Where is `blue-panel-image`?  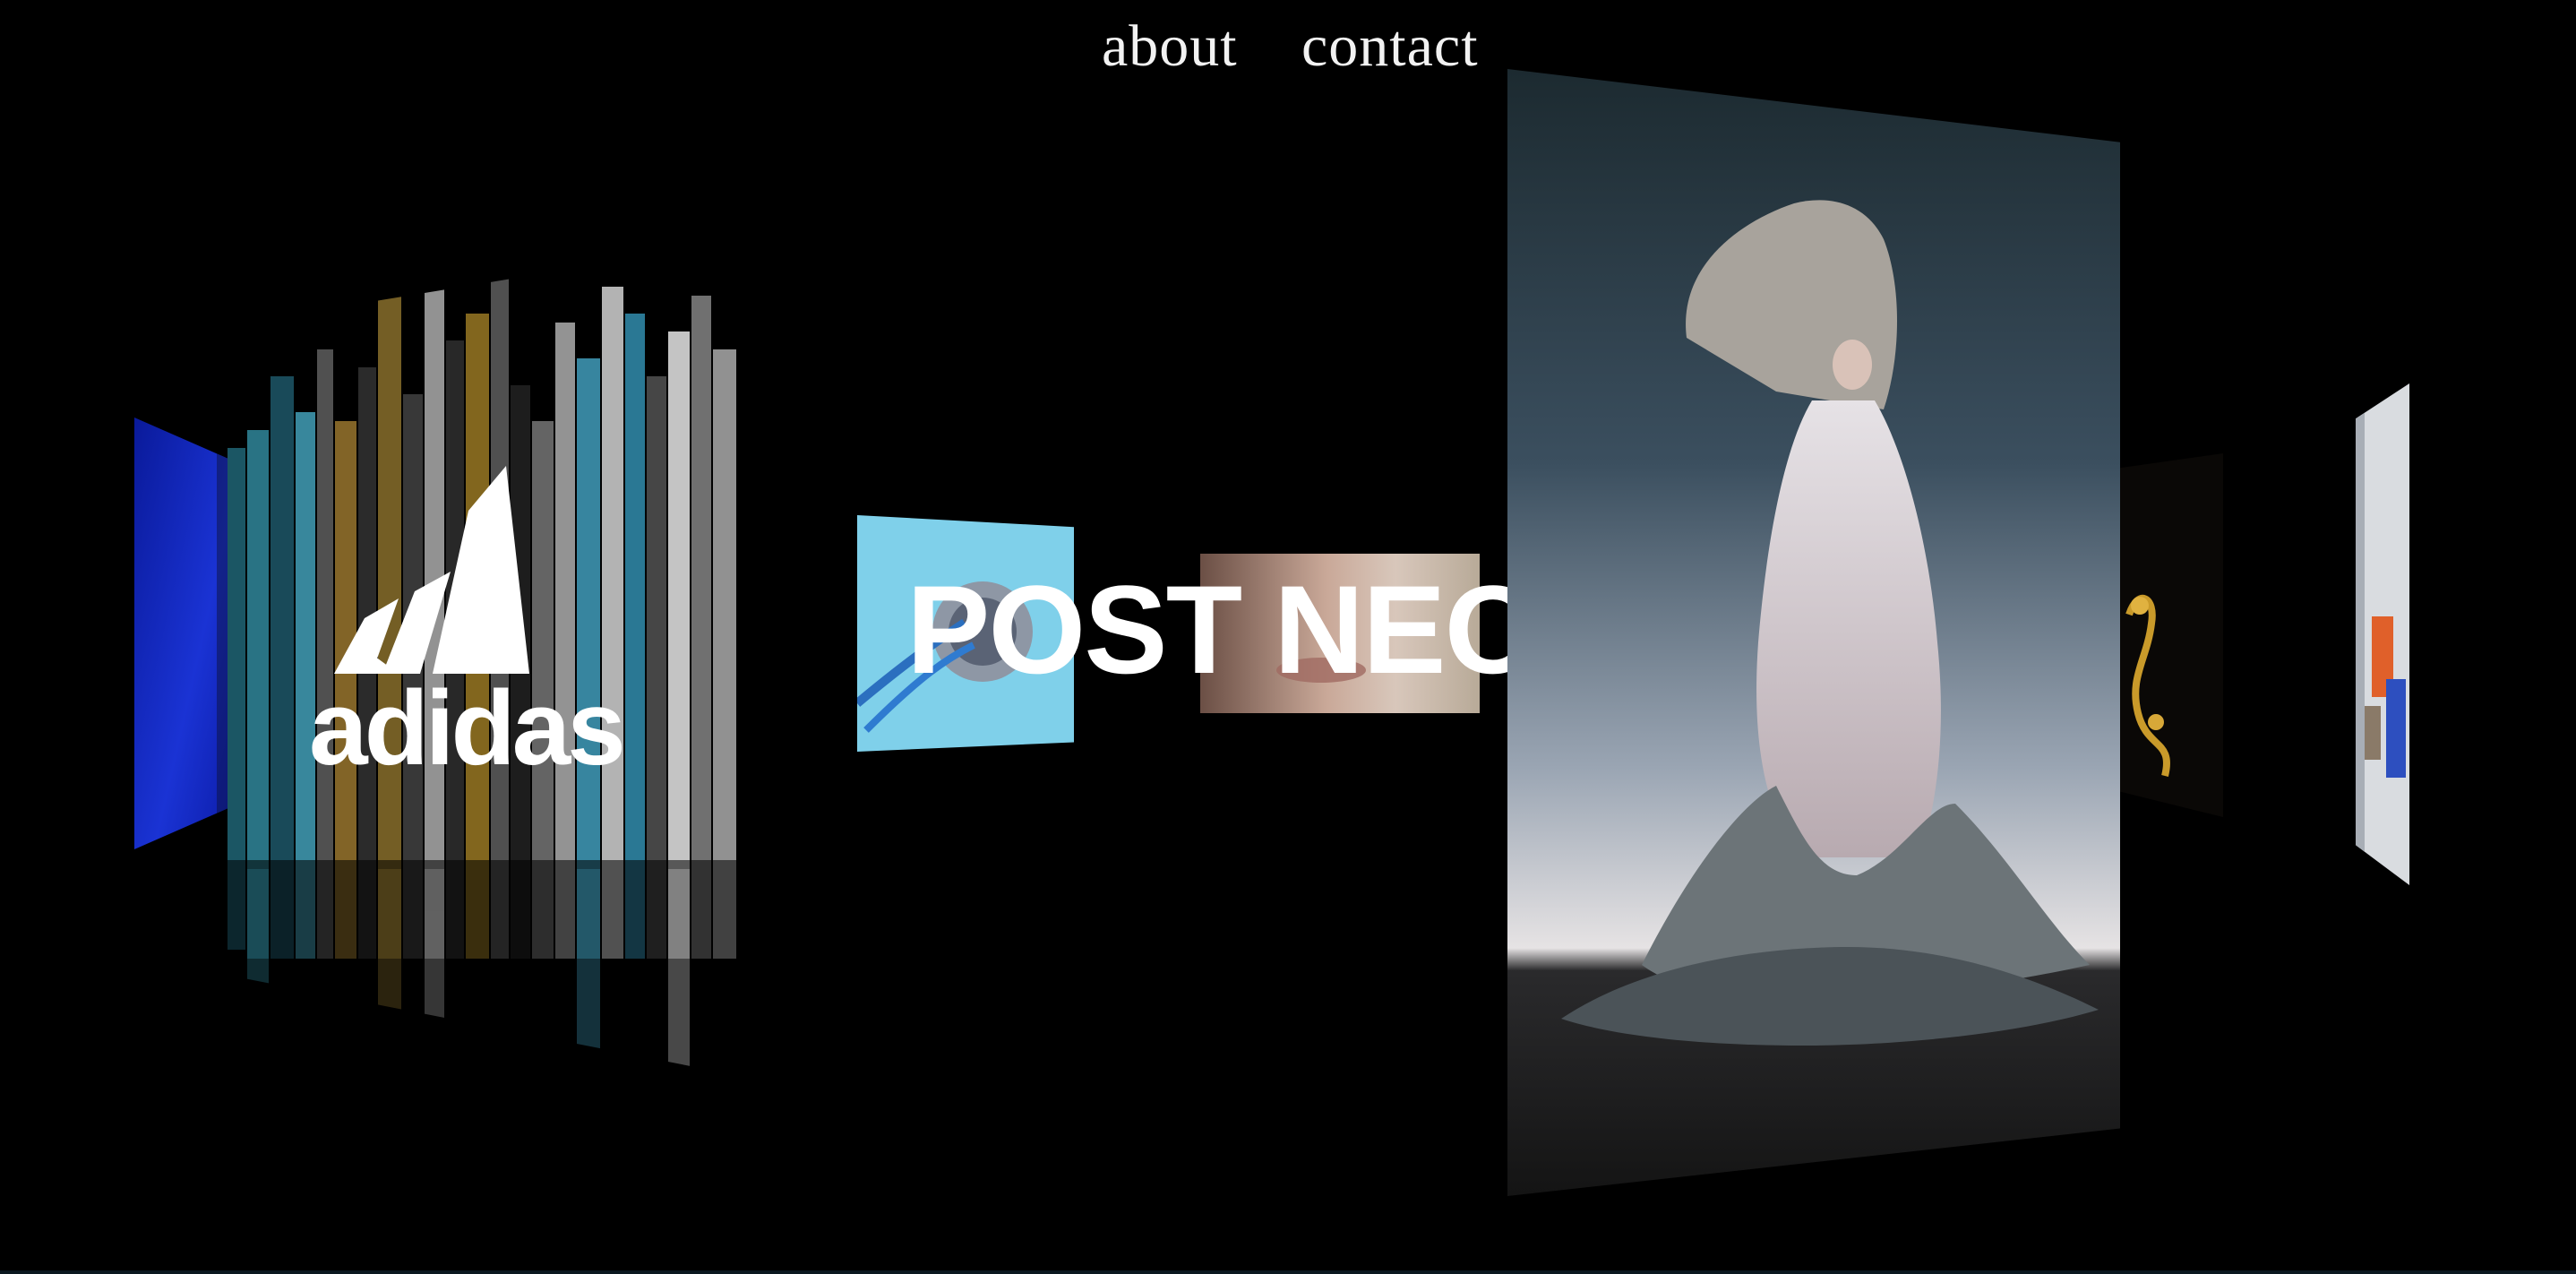
blue-panel-image is located at coordinates (183, 633).